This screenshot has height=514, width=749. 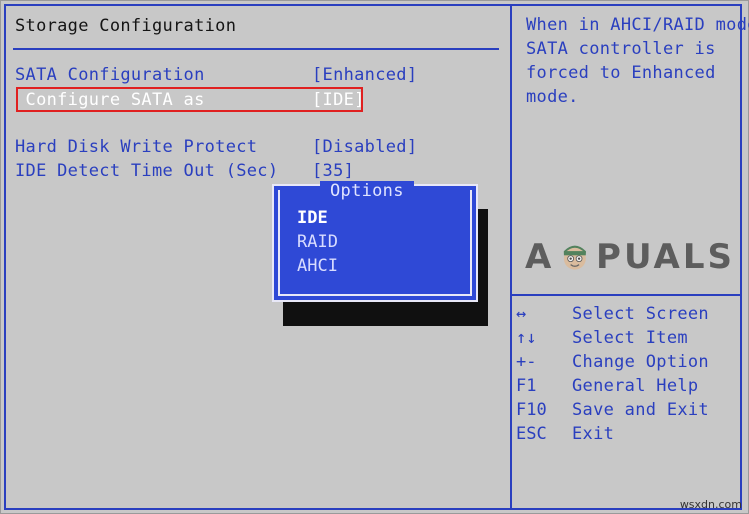 I want to click on key-desc-change-option: Change Option, so click(x=640, y=362).